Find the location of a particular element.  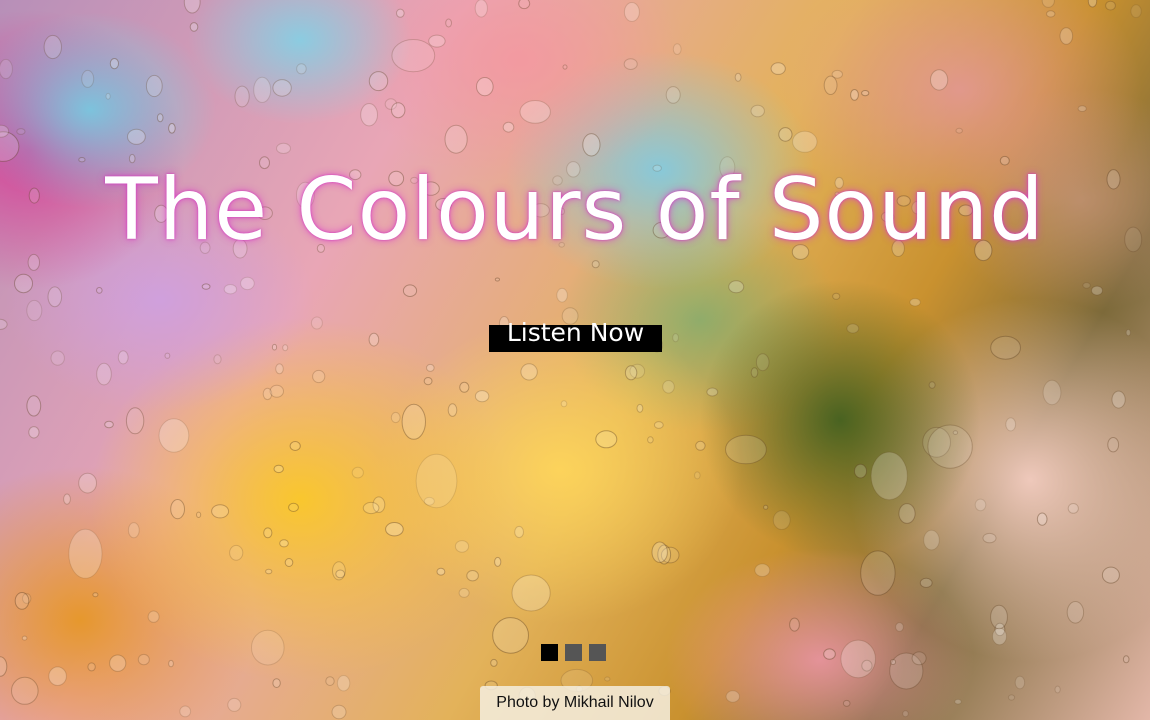

listen-now-label: Listen Now is located at coordinates (575, 332).